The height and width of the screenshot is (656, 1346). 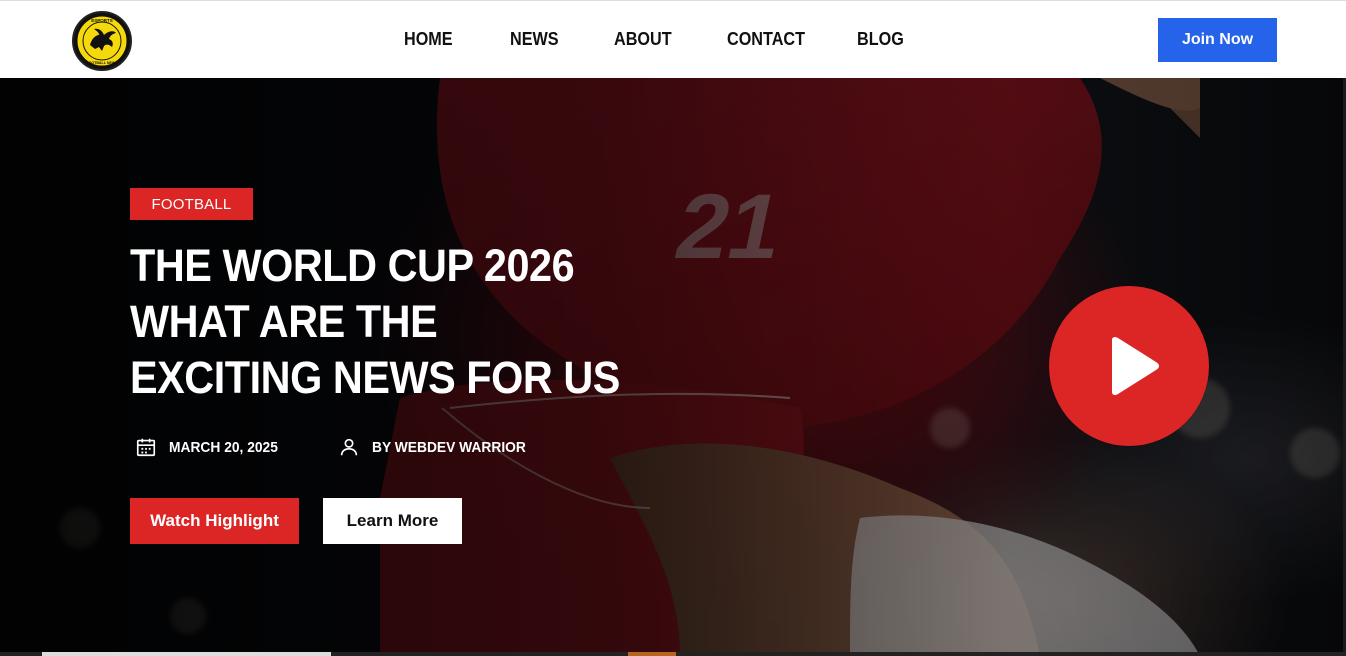 I want to click on play-video-button, so click(x=1129, y=366).